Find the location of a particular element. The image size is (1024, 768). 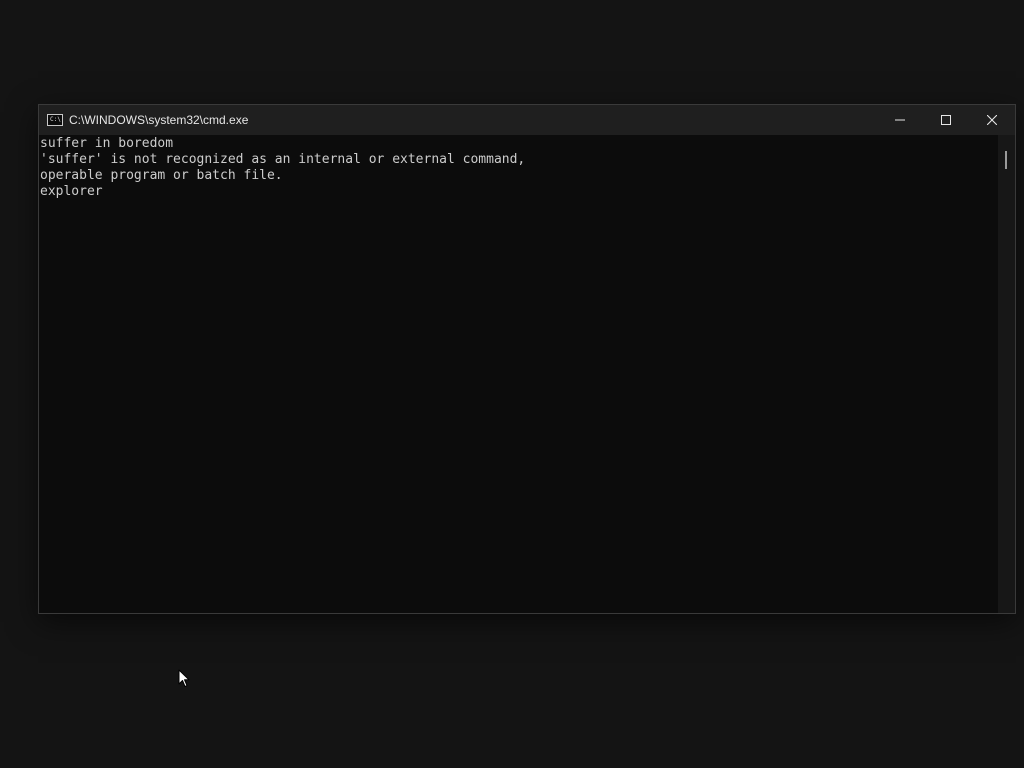

console-line: operable program or batch file. is located at coordinates (161, 175).